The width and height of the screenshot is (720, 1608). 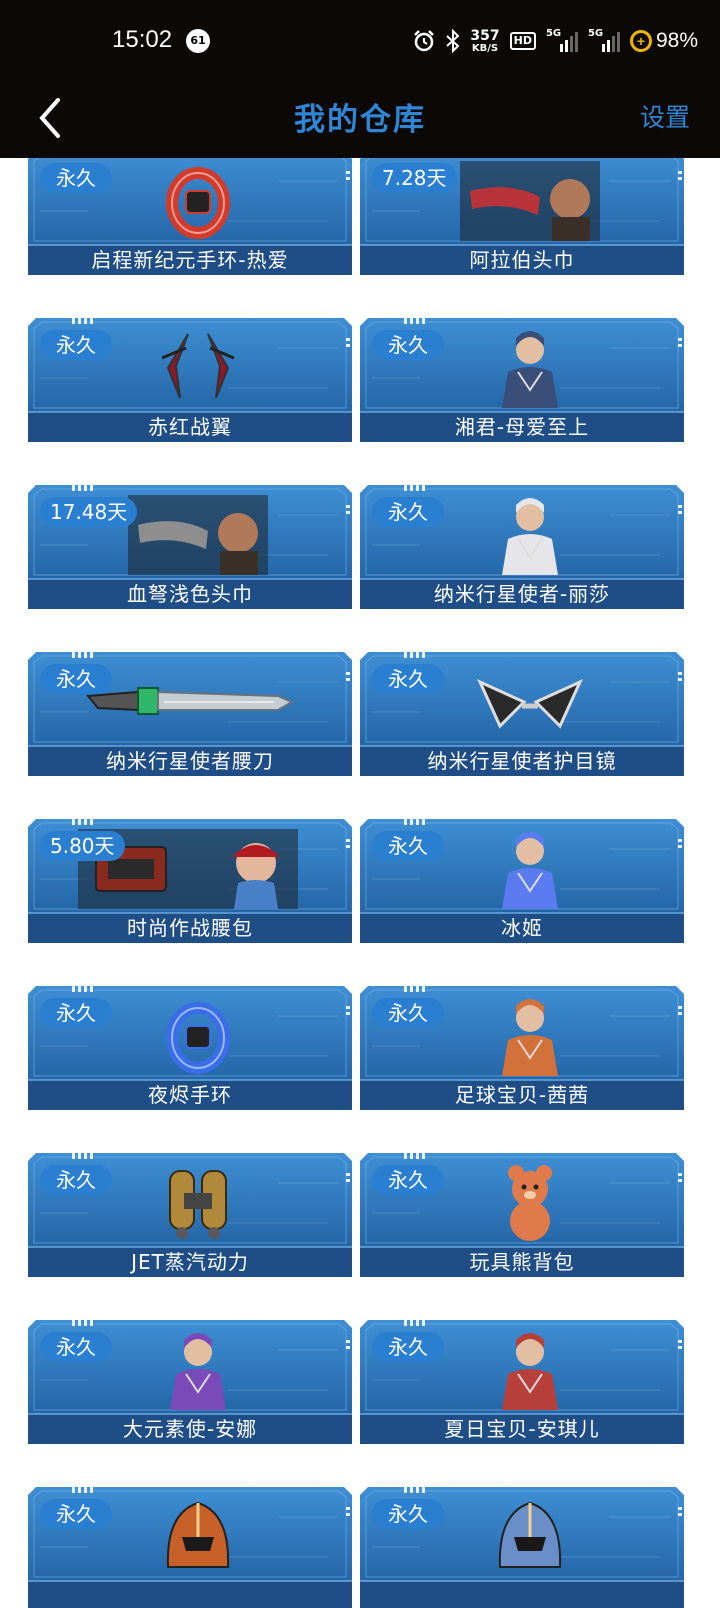 I want to click on status-time: 15:02, so click(x=142, y=39).